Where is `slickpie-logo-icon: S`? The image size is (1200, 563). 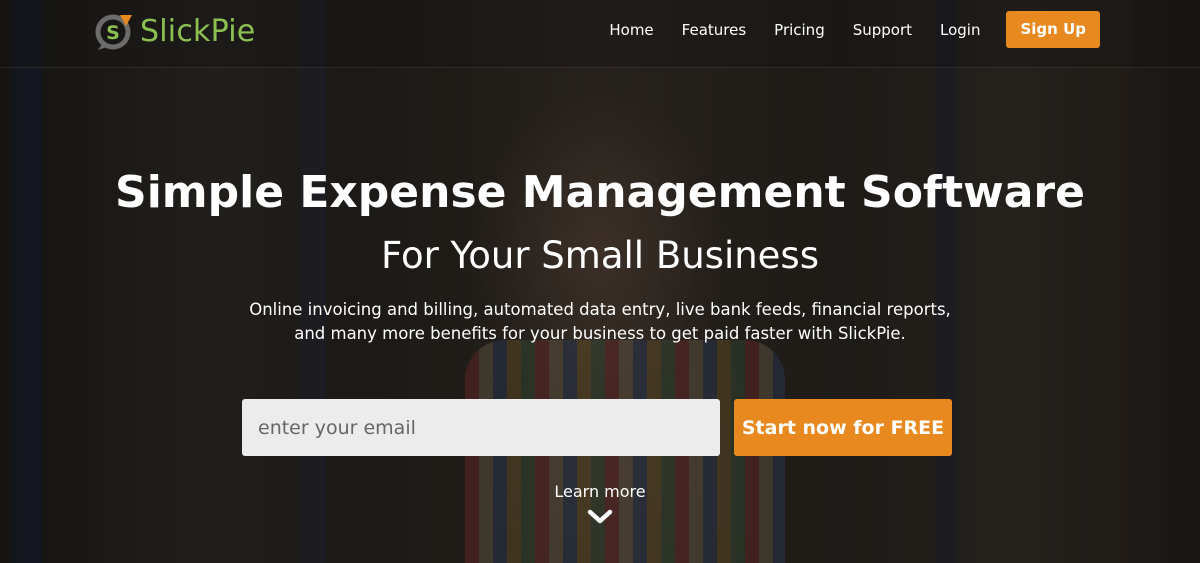
slickpie-logo-icon: S is located at coordinates (114, 31).